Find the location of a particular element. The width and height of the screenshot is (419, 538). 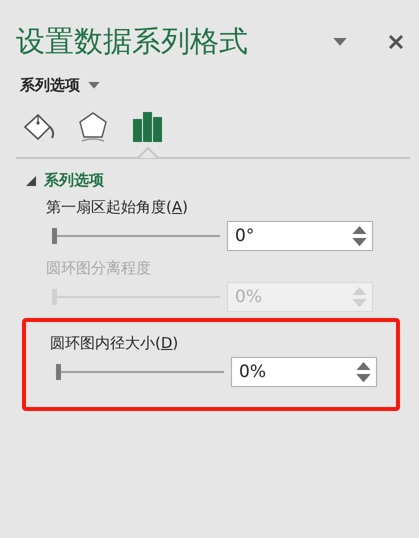

pane-title: 设置数据系列格式 is located at coordinates (132, 41).